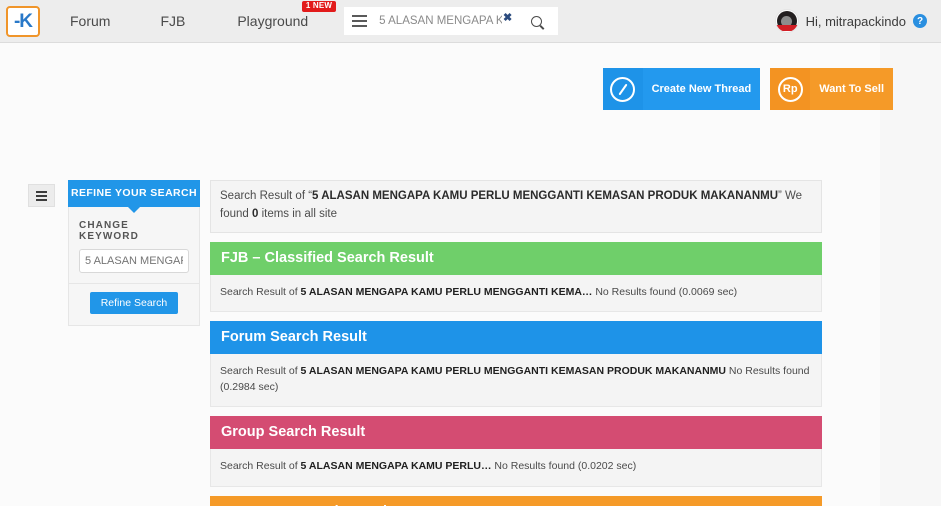 This screenshot has height=506, width=941. I want to click on refine-search-body: CHANGE KEYWORD, so click(134, 245).